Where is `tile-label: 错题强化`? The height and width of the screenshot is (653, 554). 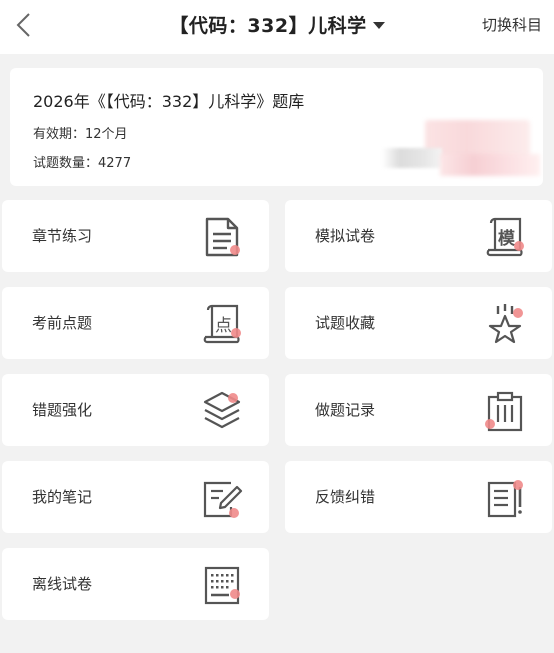 tile-label: 错题强化 is located at coordinates (62, 410).